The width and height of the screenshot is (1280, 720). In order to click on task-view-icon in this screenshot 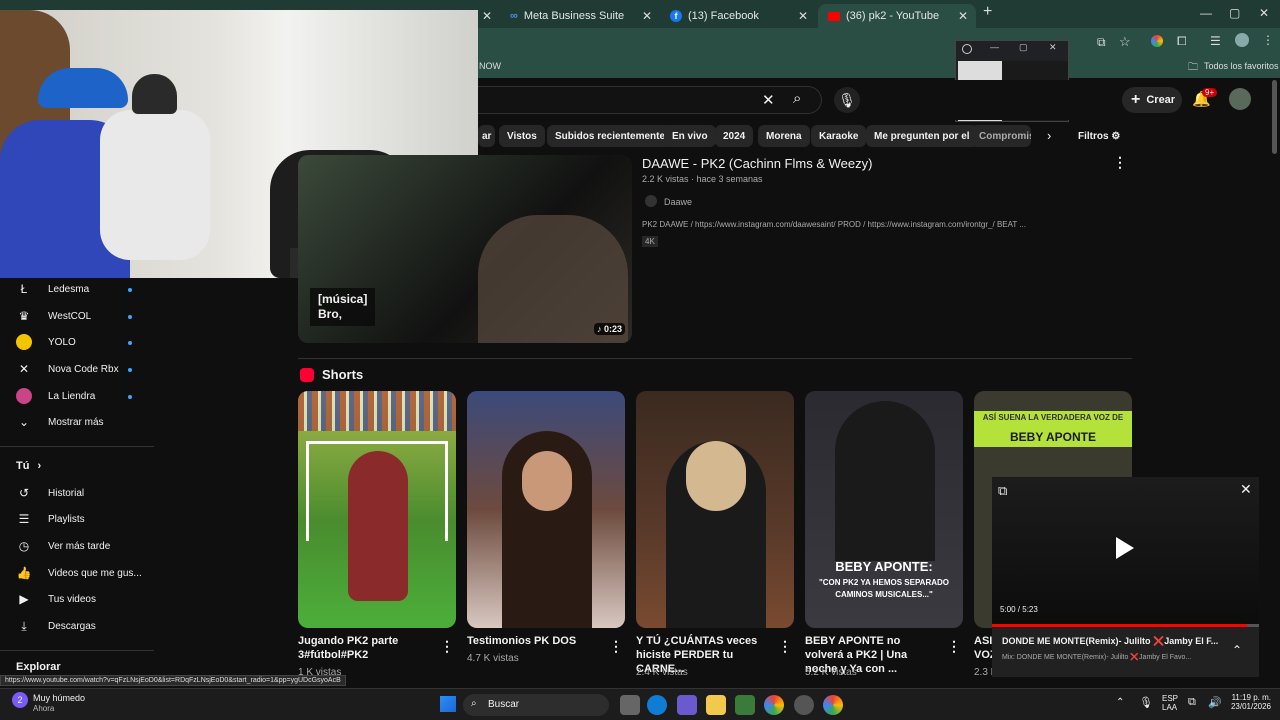, I will do `click(630, 705)`.